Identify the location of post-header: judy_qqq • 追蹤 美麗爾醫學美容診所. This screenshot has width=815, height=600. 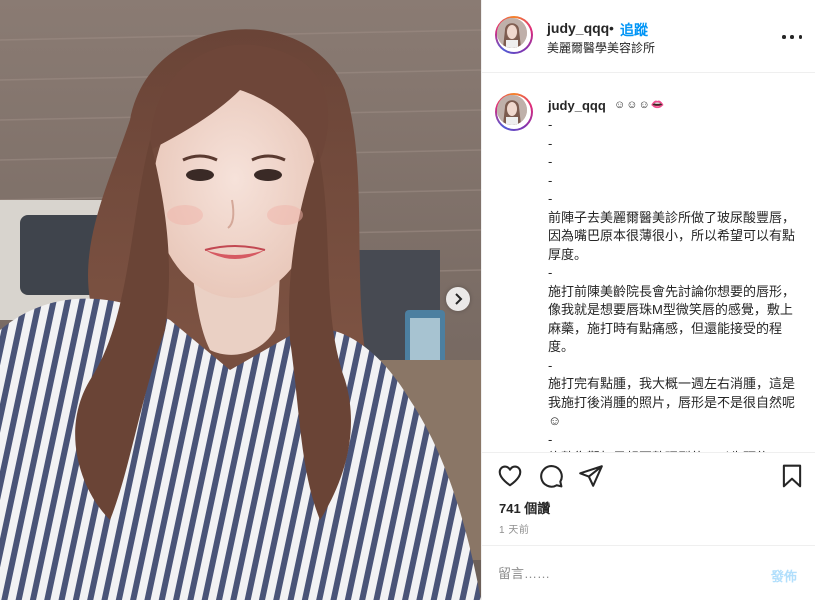
(648, 36).